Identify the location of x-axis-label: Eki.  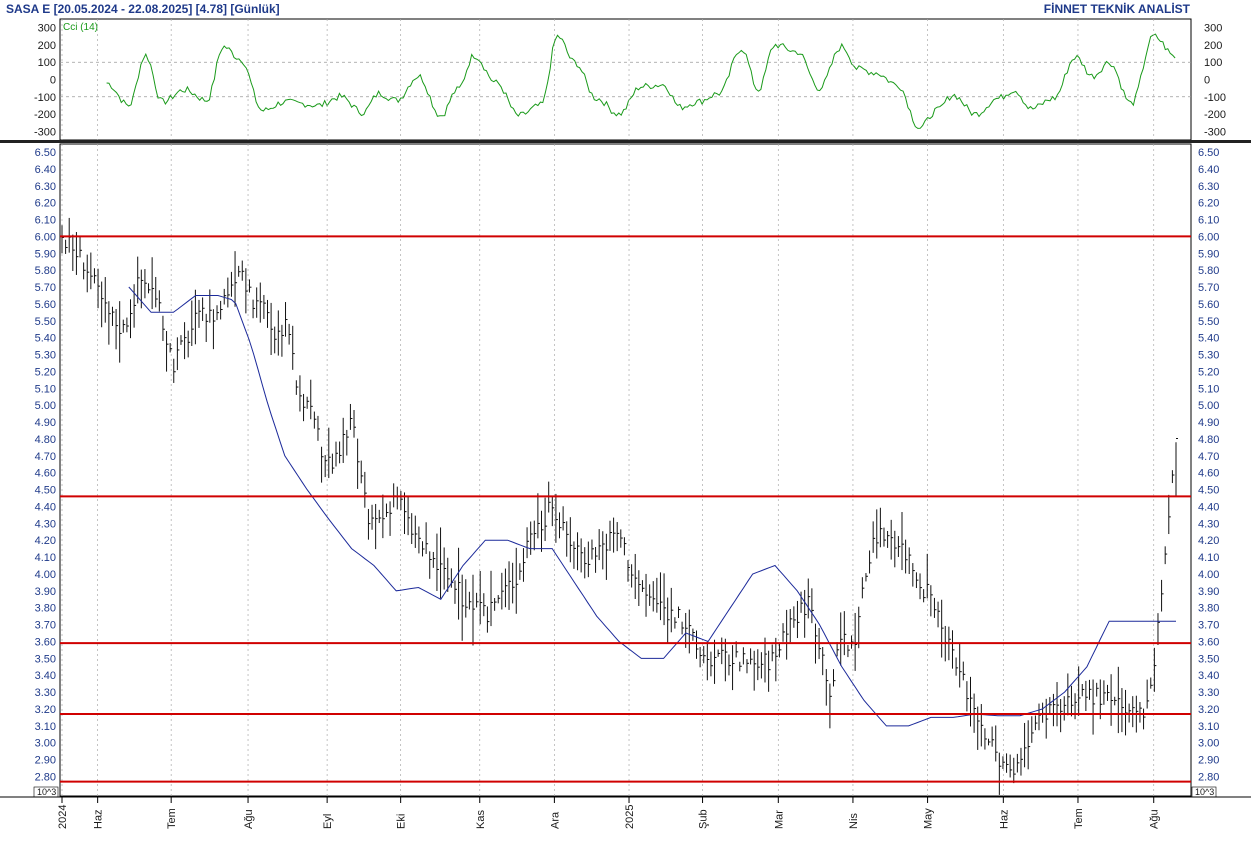
(402, 821).